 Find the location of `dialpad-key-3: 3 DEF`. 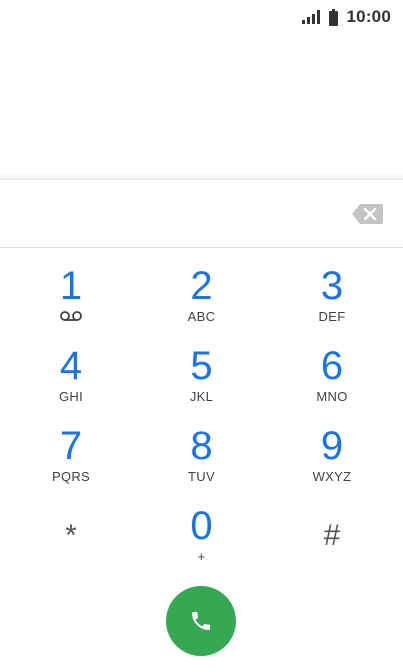

dialpad-key-3: 3 DEF is located at coordinates (332, 296).